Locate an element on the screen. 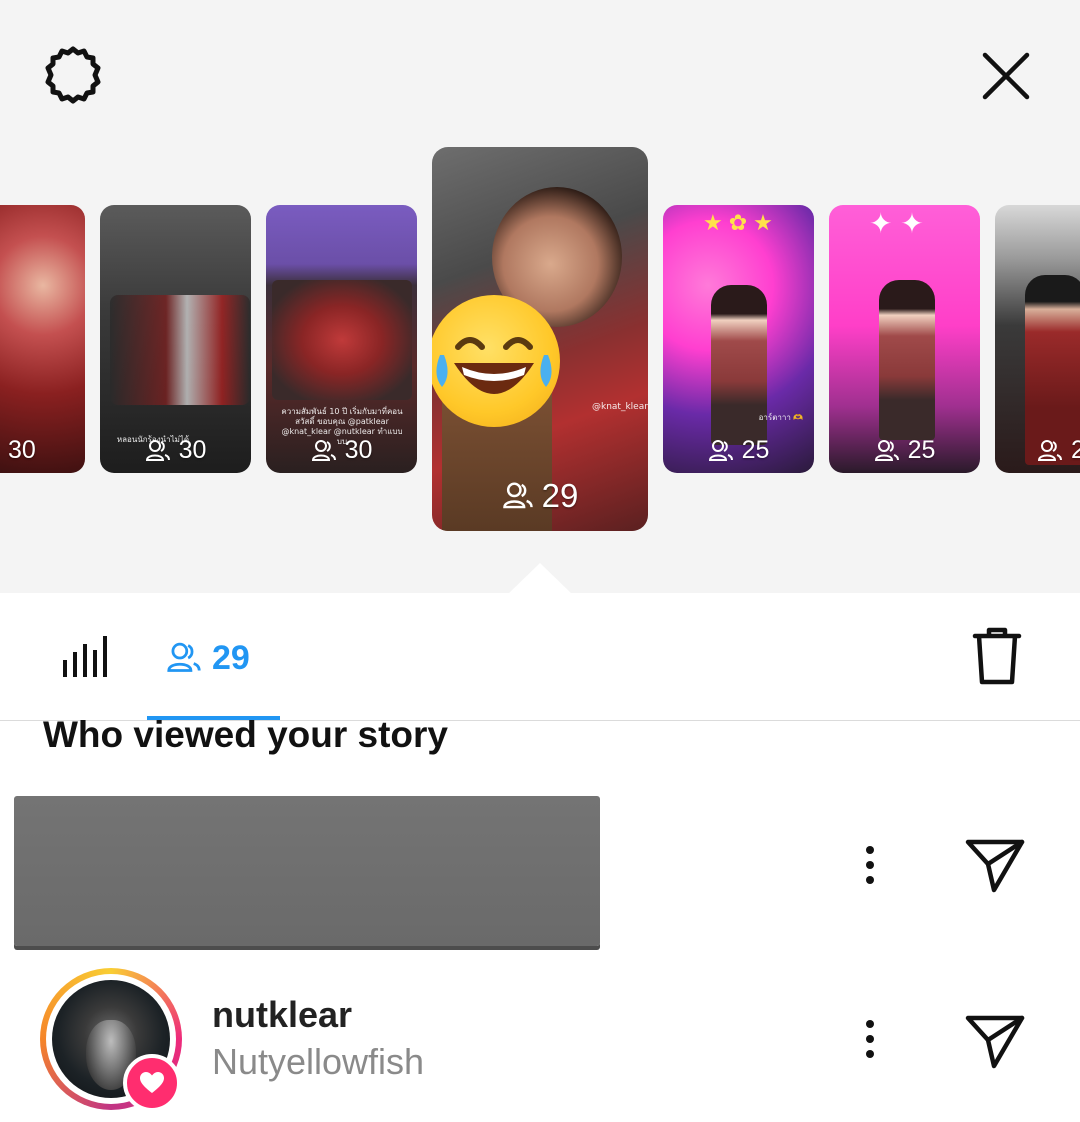 Image resolution: width=1080 pixels, height=1122 pixels. laughing-emoji-sticker is located at coordinates (496, 361).